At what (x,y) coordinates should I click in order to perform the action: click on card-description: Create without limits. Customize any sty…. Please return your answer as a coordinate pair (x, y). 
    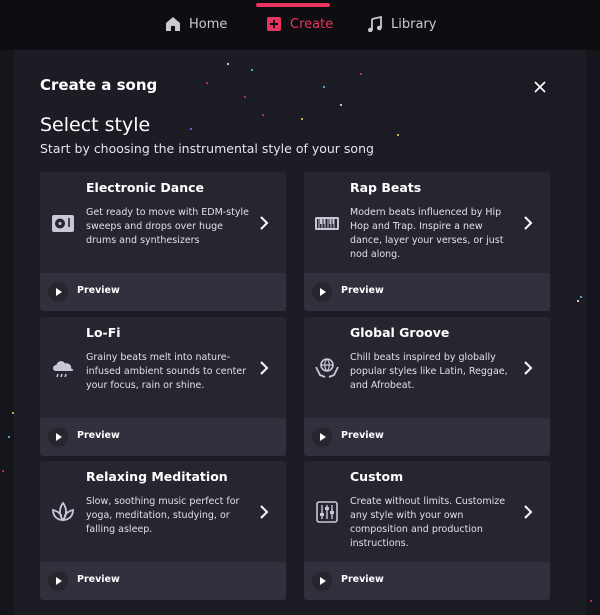
    Looking at the image, I should click on (428, 522).